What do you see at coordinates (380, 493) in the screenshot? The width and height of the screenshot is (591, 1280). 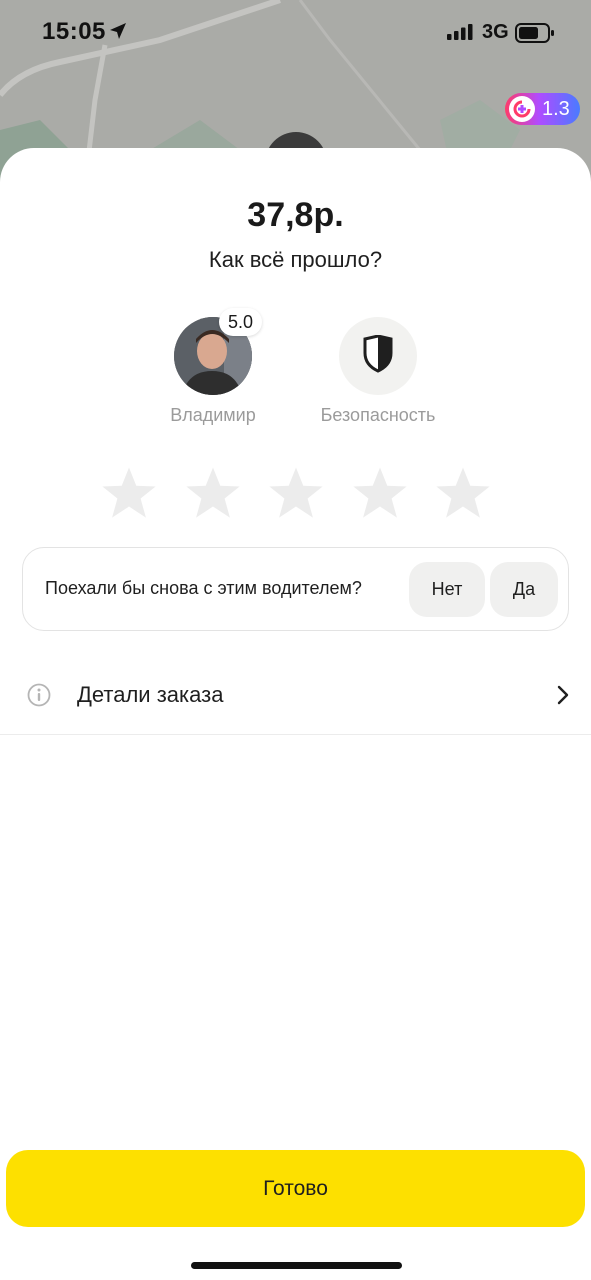 I see `star-4-icon` at bounding box center [380, 493].